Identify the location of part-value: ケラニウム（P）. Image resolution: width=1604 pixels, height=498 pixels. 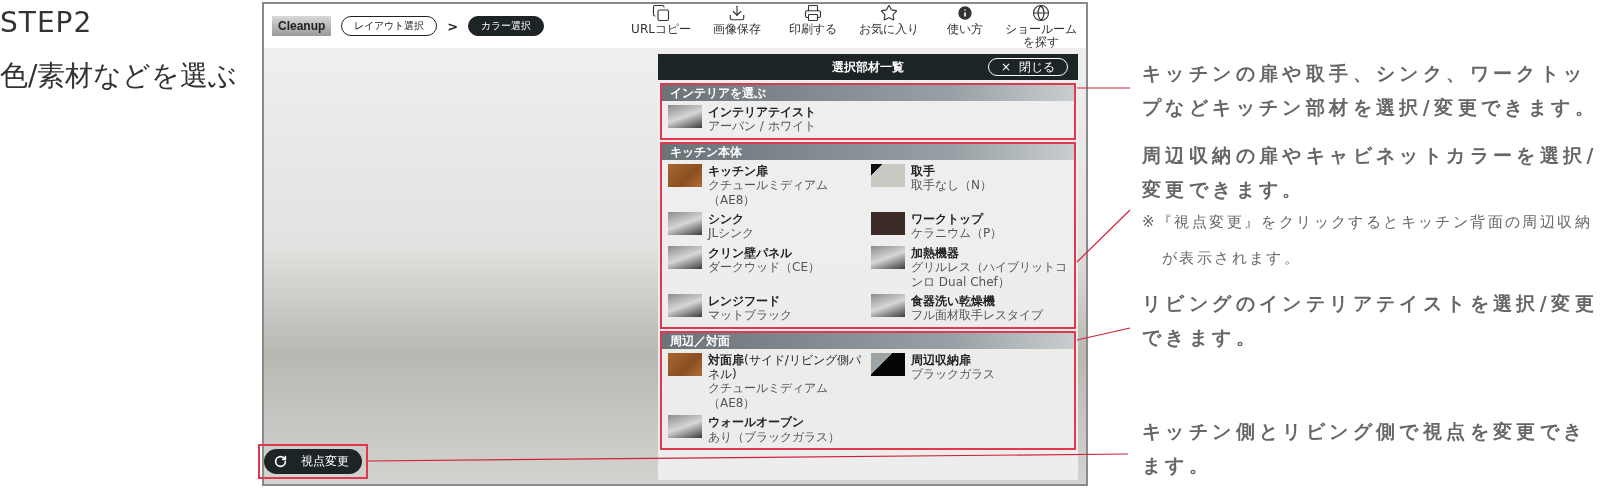
(957, 233).